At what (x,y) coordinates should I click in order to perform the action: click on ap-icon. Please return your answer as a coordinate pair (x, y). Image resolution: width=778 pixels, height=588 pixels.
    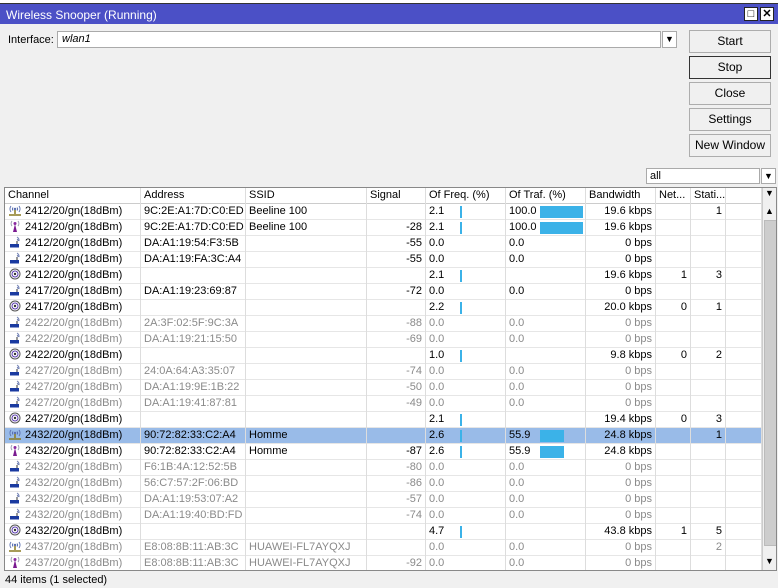
    Looking at the image, I should click on (15, 450).